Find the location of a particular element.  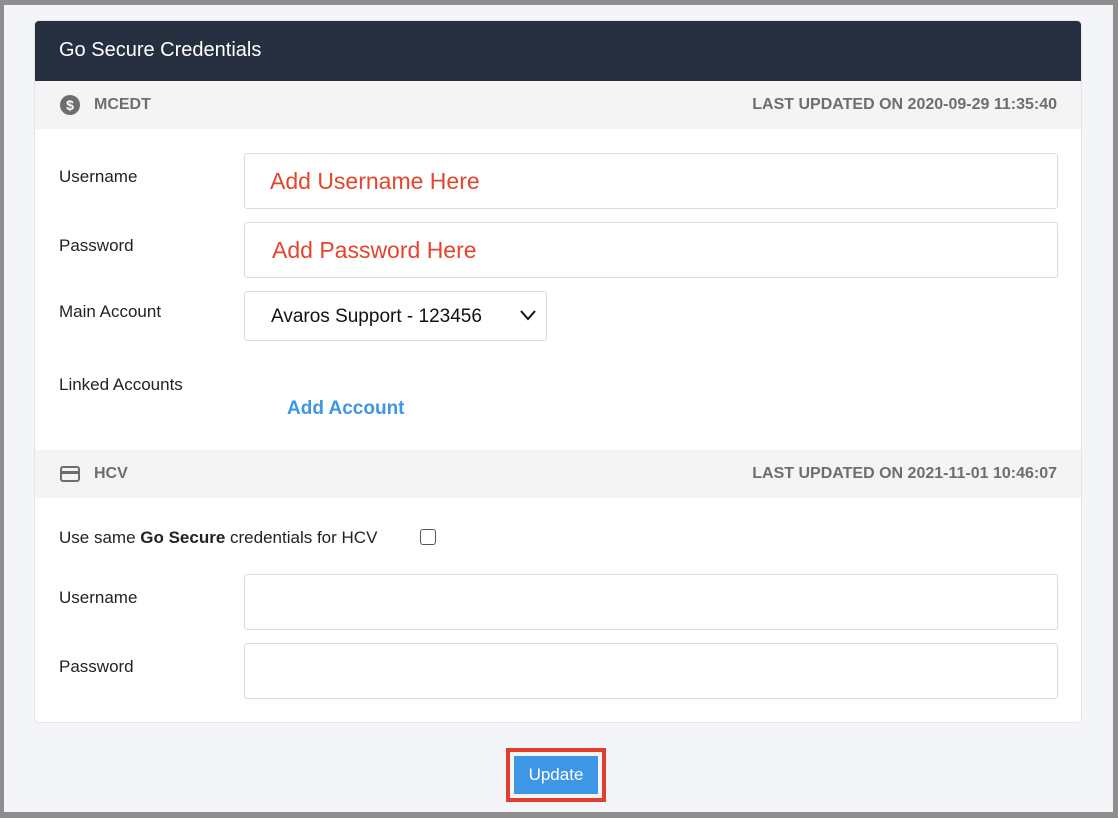

linked-accounts-label: Linked Accounts is located at coordinates (121, 384).